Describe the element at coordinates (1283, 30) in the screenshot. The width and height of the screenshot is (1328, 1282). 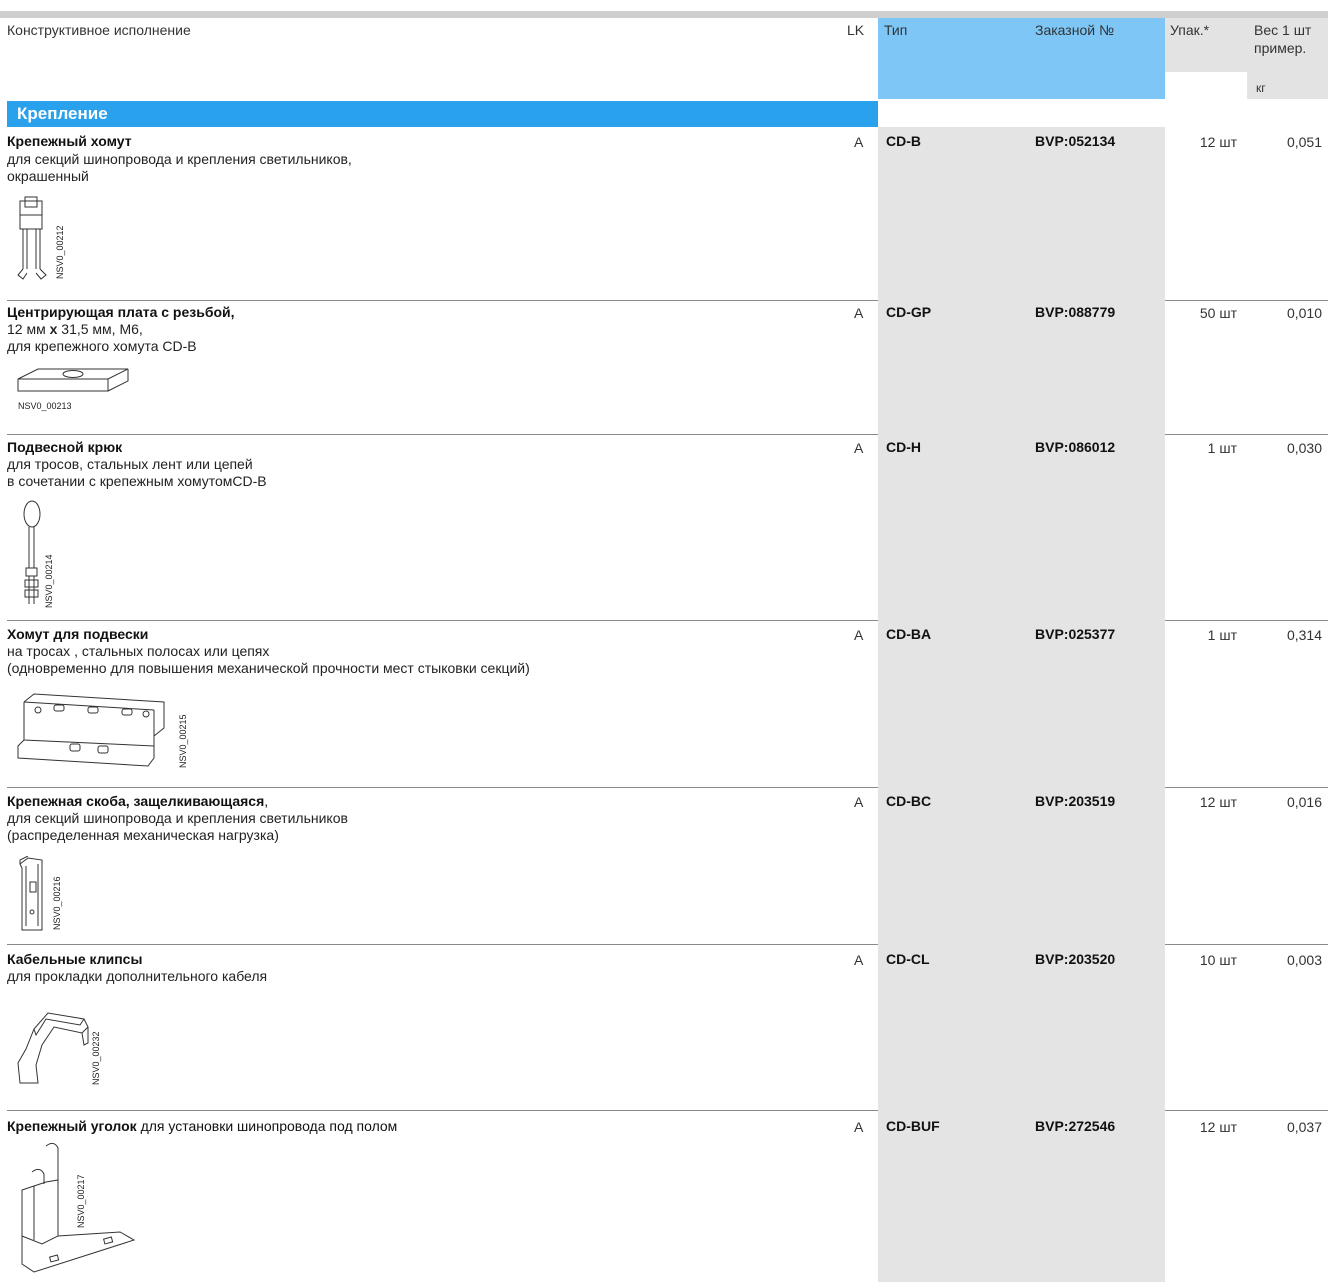
I see `header-weight-line1: Вес 1 шт` at that location.